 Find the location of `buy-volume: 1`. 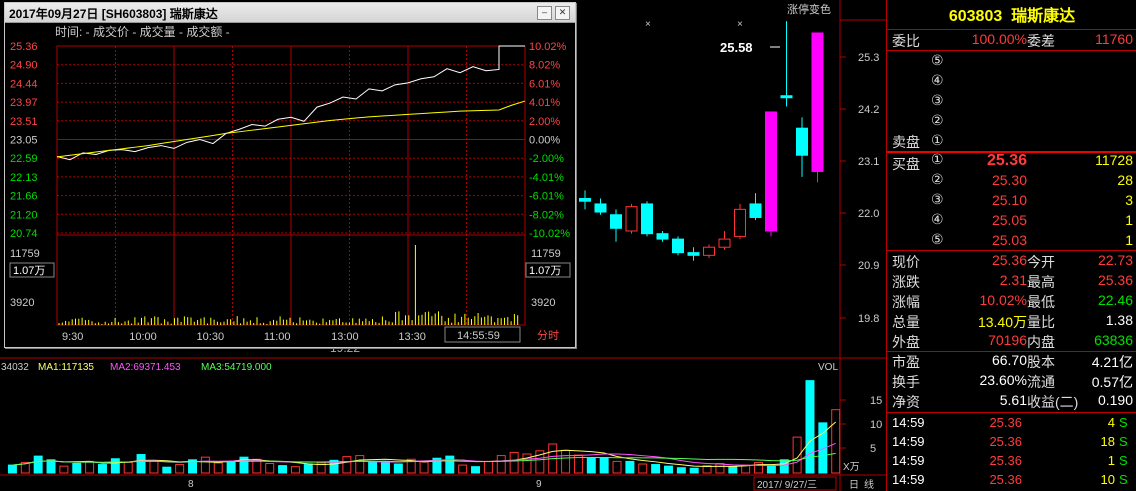

buy-volume: 1 is located at coordinates (1100, 220).